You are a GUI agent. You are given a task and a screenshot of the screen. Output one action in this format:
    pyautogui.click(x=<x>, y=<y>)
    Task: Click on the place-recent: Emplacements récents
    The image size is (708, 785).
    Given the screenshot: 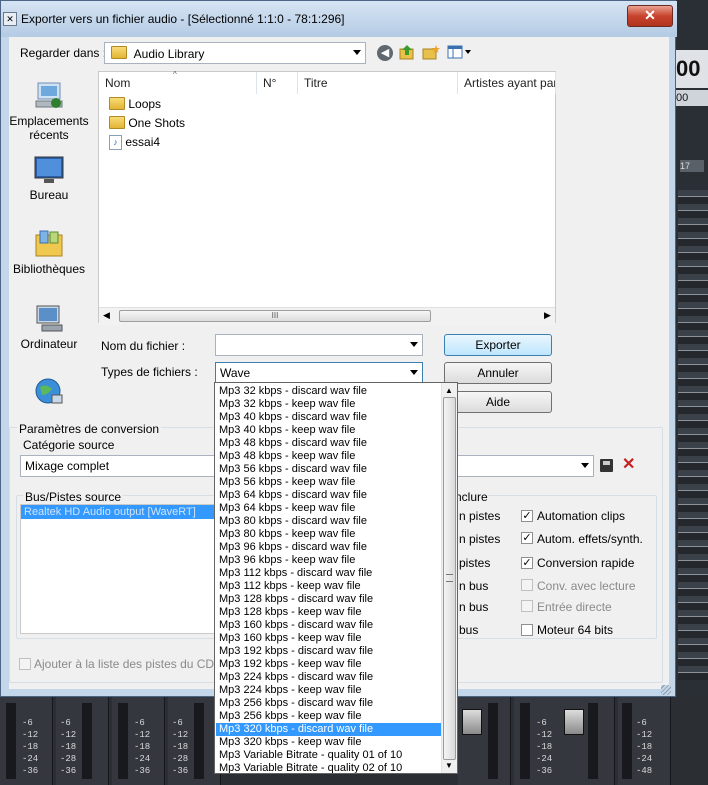 What is the action you would take?
    pyautogui.click(x=49, y=111)
    